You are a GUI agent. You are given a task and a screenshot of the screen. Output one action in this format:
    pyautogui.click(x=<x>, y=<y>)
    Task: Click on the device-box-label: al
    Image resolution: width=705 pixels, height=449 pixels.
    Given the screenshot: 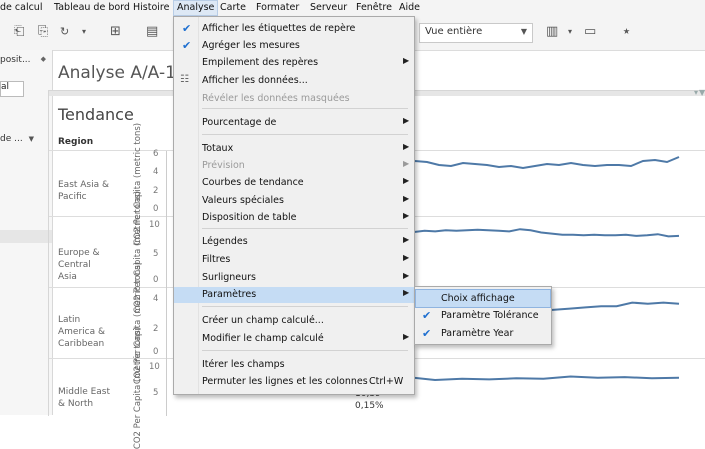 What is the action you would take?
    pyautogui.click(x=5, y=87)
    